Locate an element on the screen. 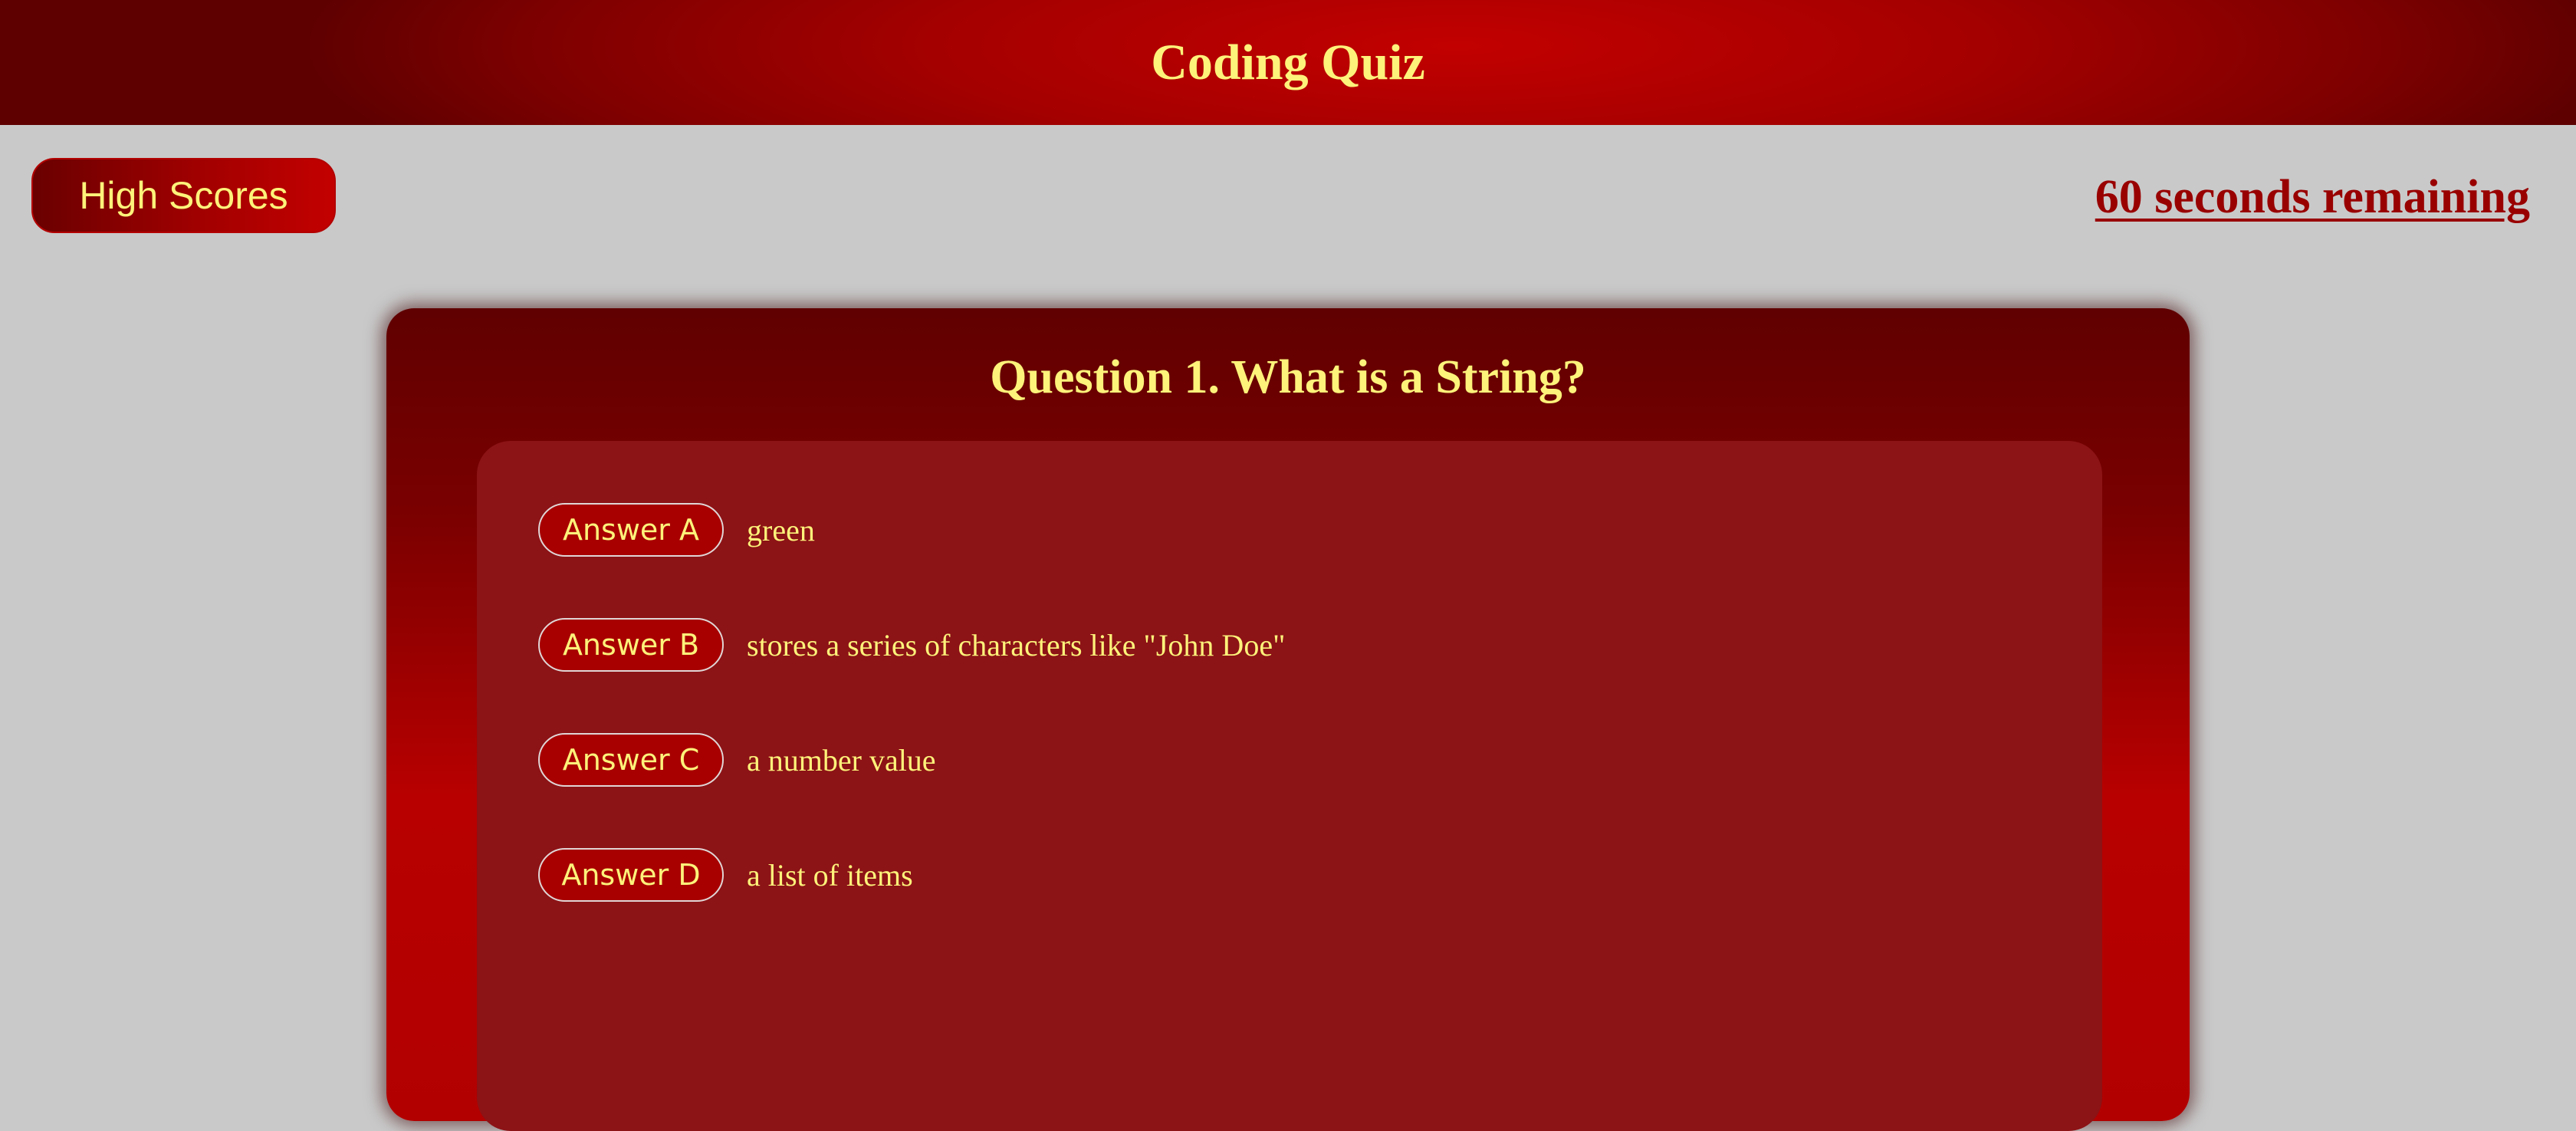 The image size is (2576, 1131). answer-row-d: Answer D a list of items is located at coordinates (726, 874).